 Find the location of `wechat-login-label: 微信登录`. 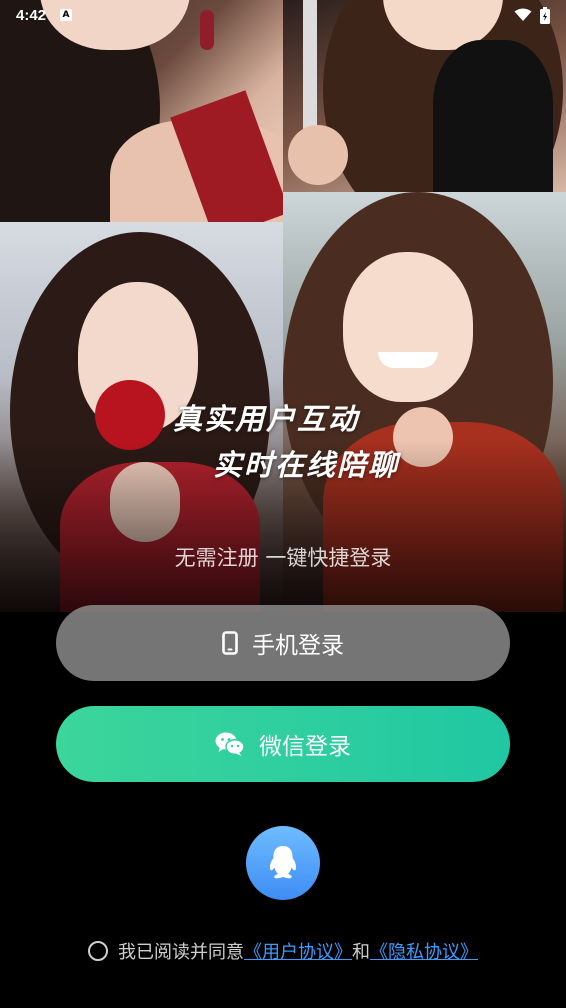

wechat-login-label: 微信登录 is located at coordinates (305, 747).